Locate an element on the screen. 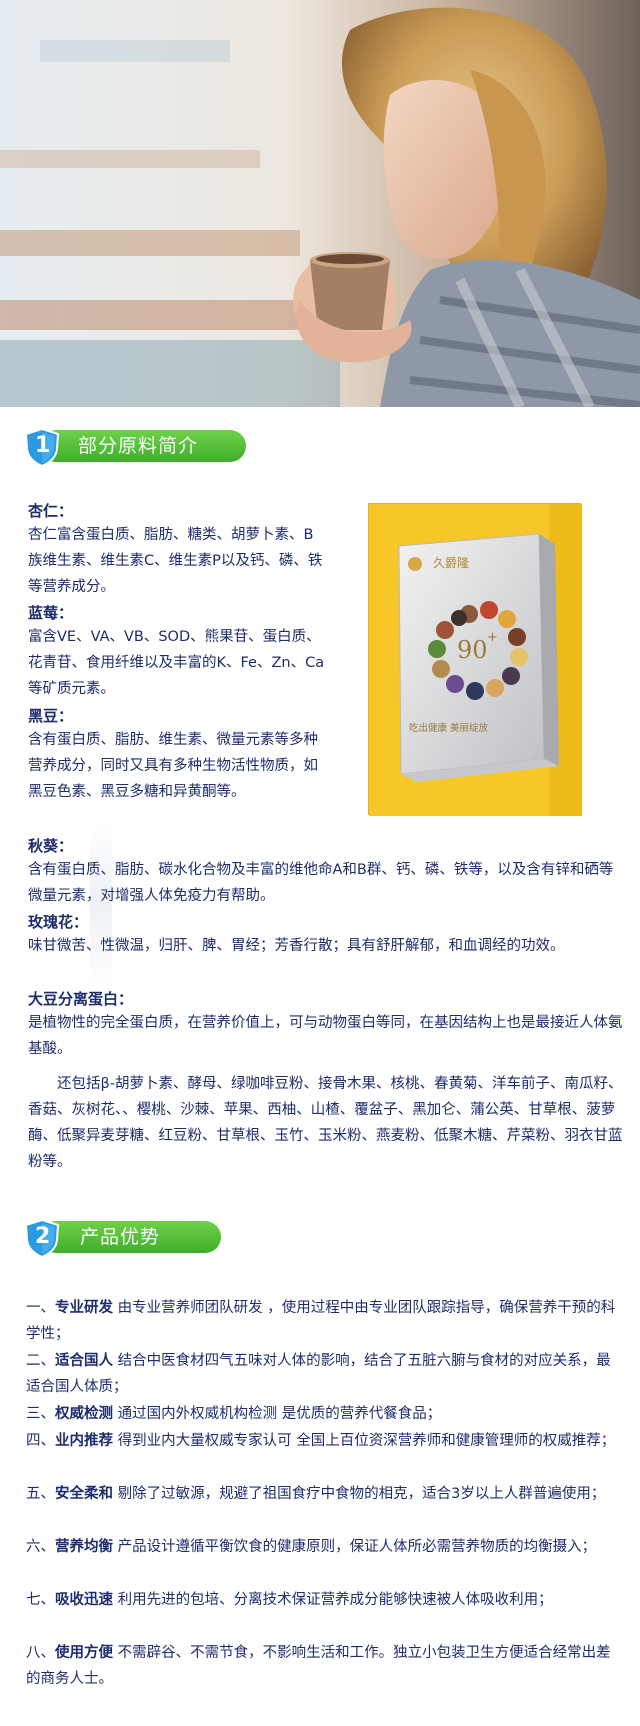 The image size is (640, 1726). ingredient-name: 杏仁： is located at coordinates (51, 511).